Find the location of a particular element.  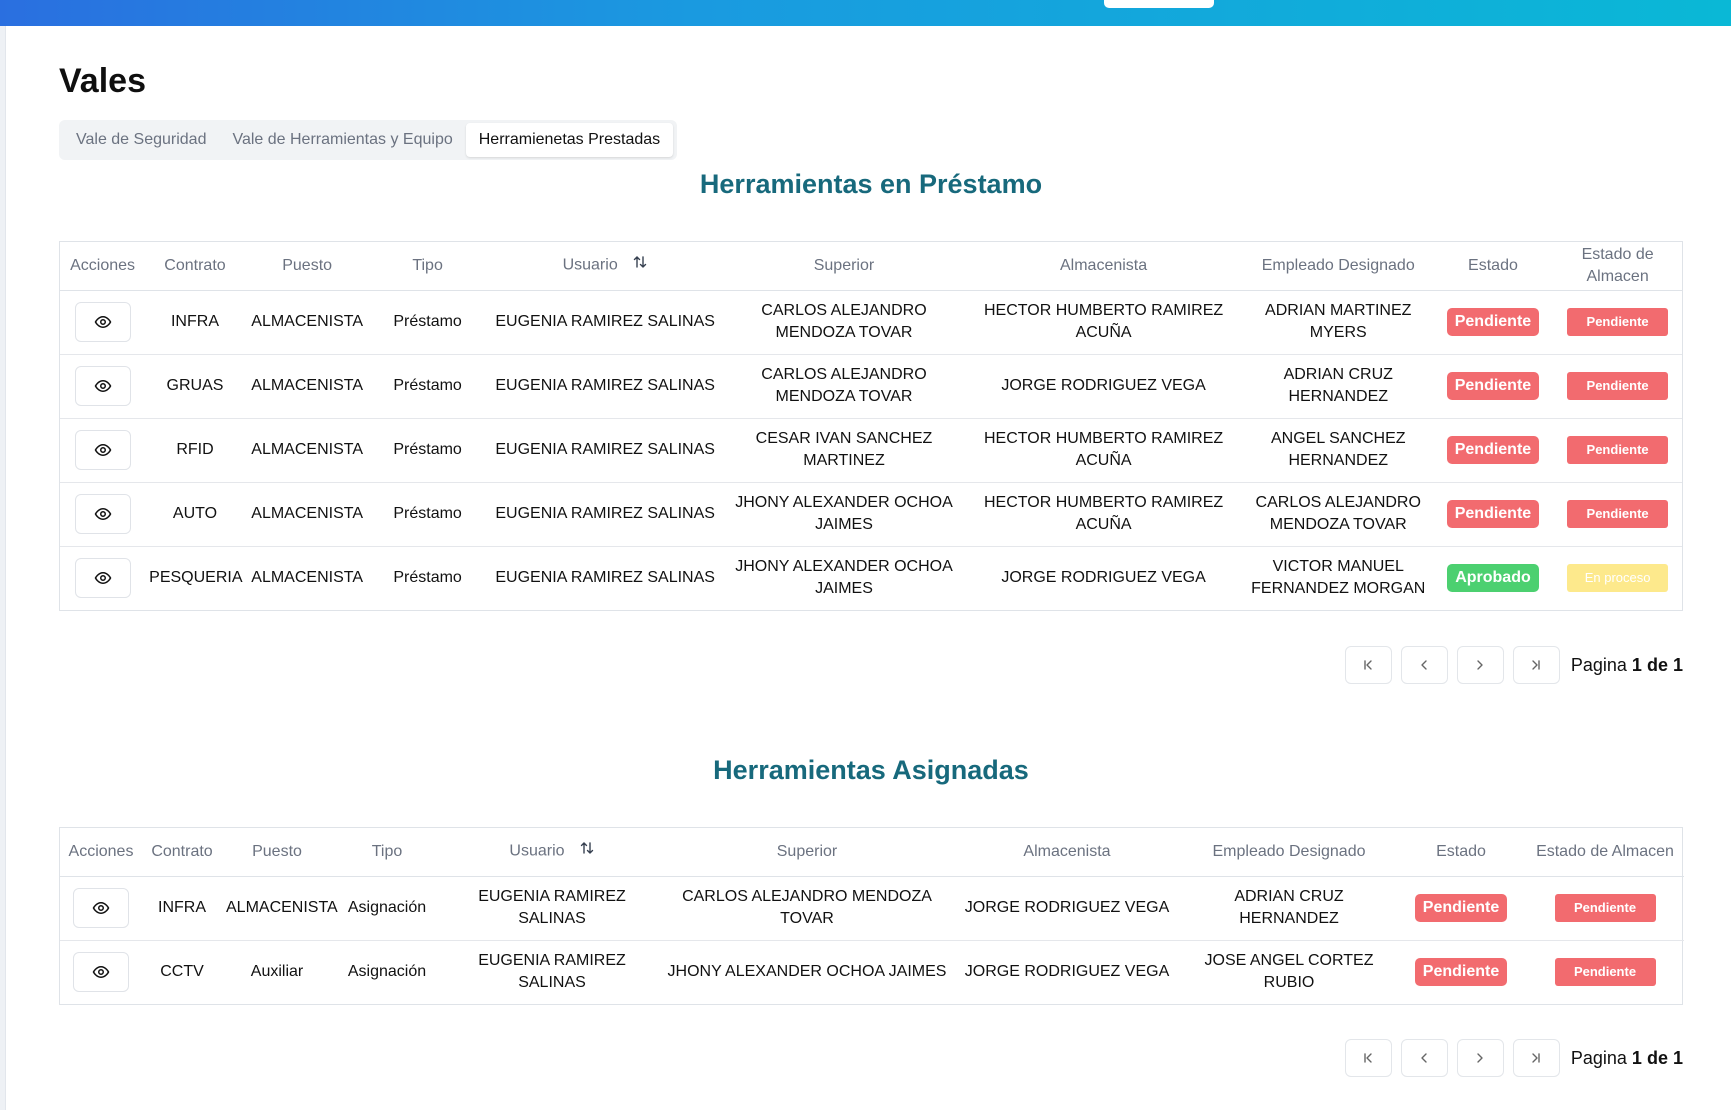

chevron-right-icon is located at coordinates (1480, 665).